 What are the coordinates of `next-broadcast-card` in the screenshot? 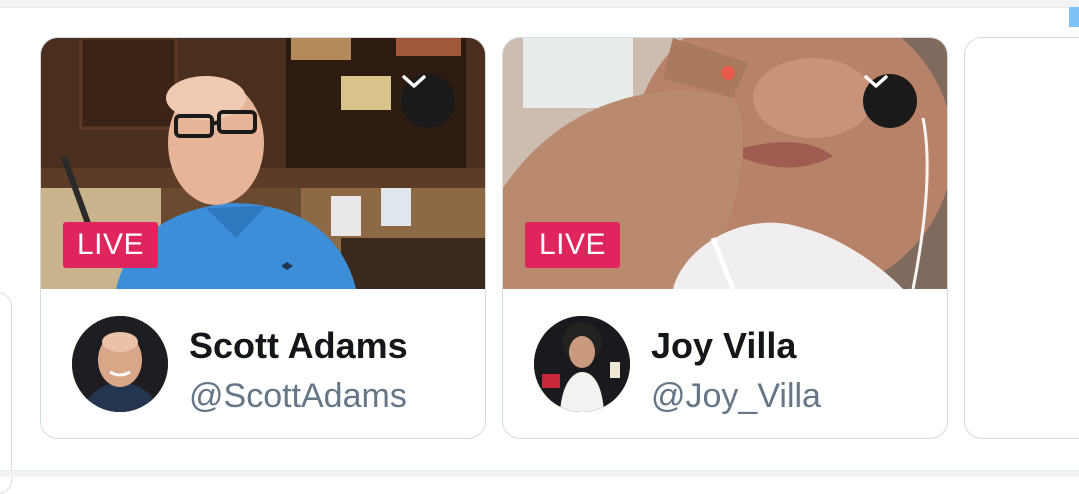 It's located at (1021, 238).